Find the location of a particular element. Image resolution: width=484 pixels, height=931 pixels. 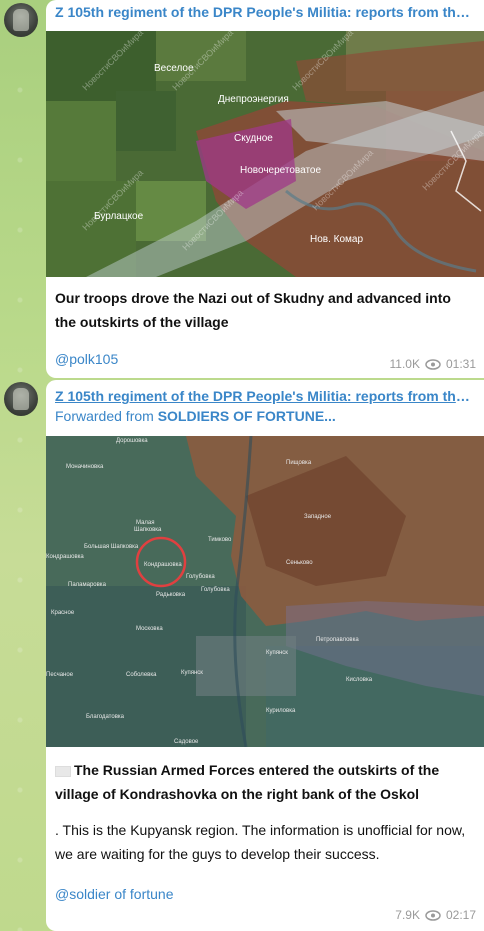

map2-label-kurilovka: Куриловка is located at coordinates (281, 711).